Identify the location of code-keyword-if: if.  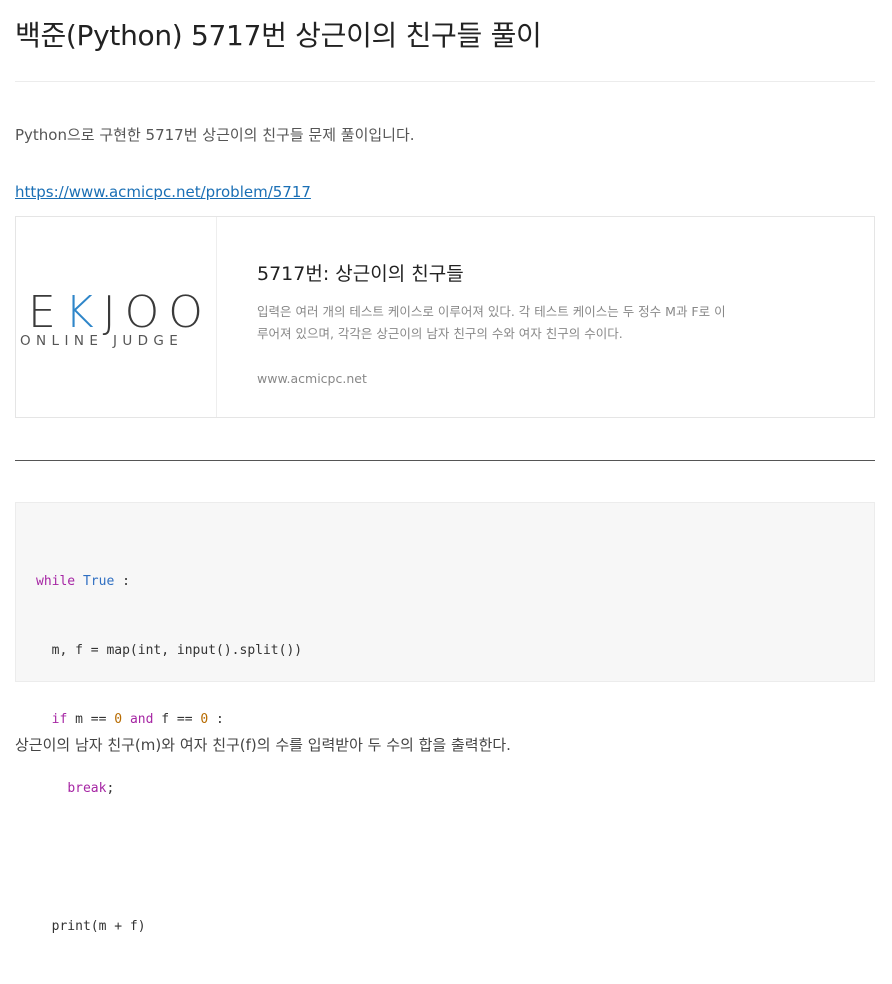
(59, 719).